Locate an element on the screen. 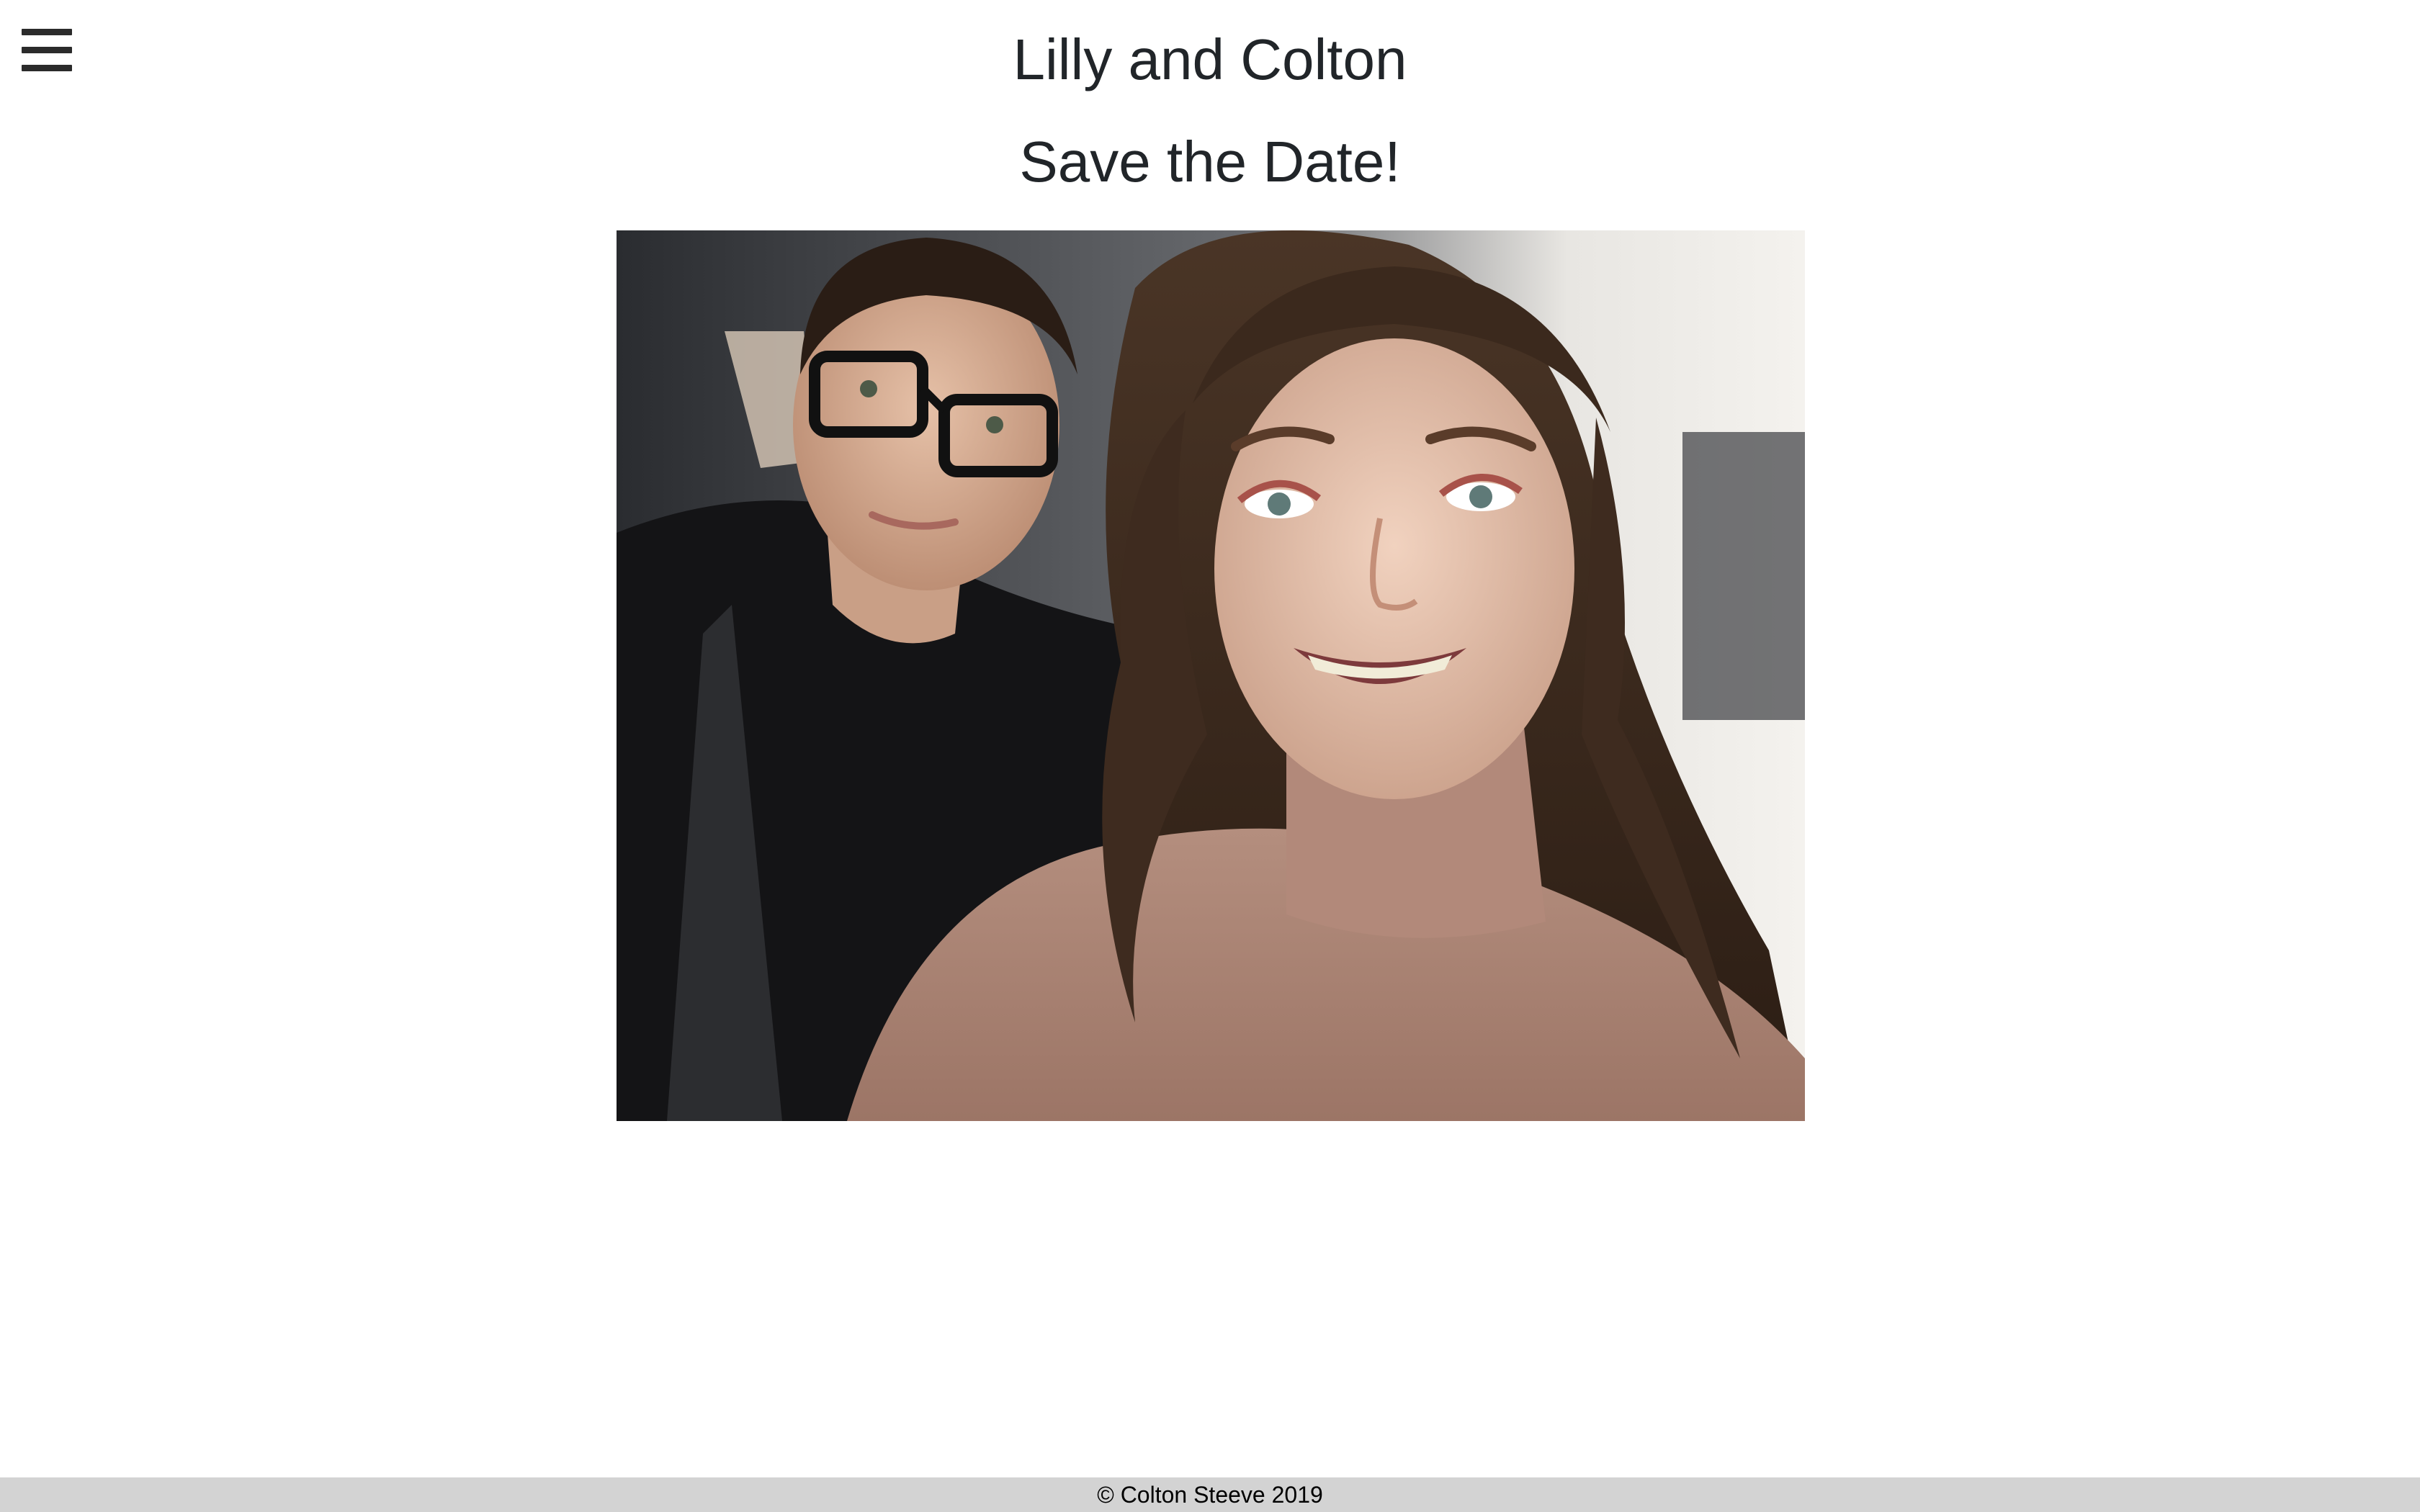 This screenshot has height=1512, width=2420. save-the-date-heading: Save the Date! is located at coordinates (1210, 162).